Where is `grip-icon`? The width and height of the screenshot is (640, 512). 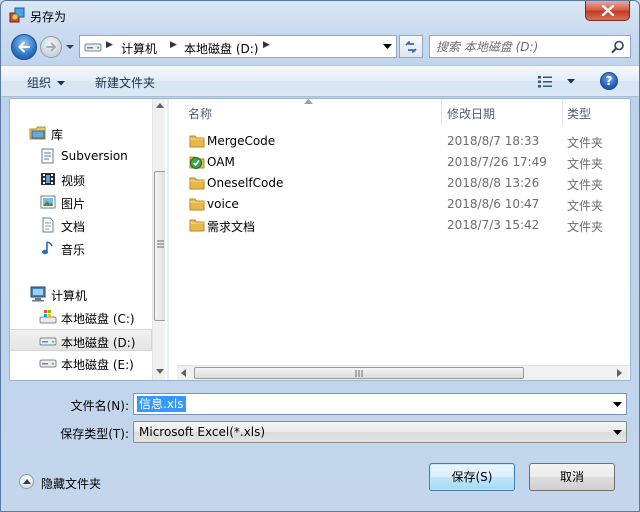 grip-icon is located at coordinates (160, 244).